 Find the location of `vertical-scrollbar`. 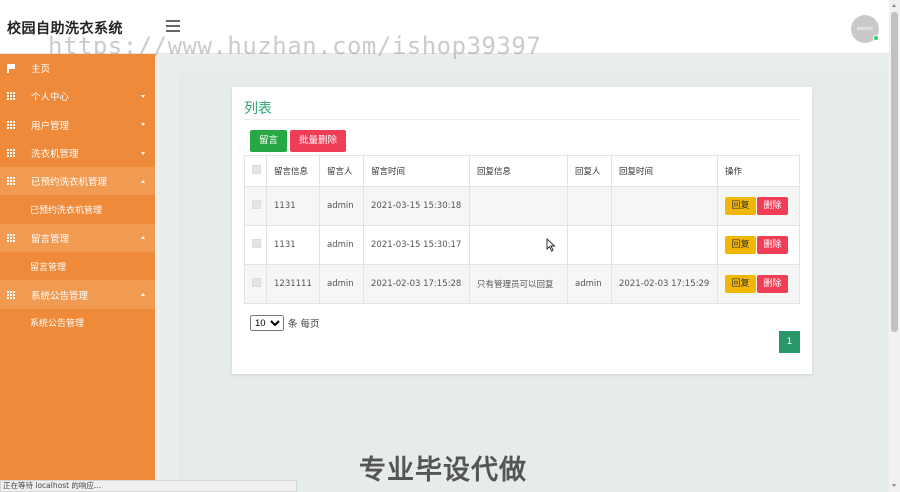

vertical-scrollbar is located at coordinates (894, 246).